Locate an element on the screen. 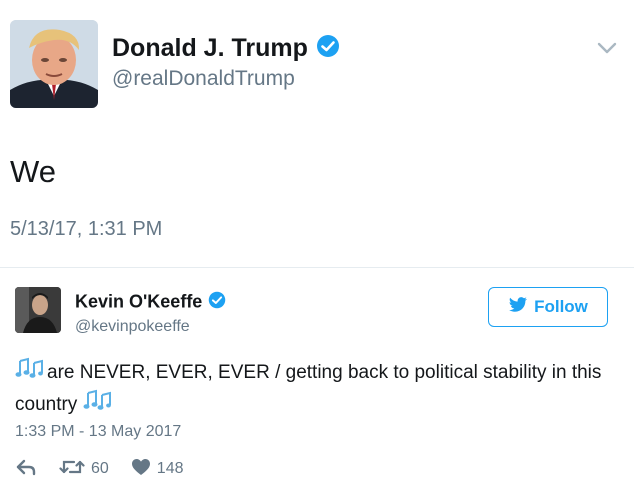  follow-label: Follow is located at coordinates (561, 306).